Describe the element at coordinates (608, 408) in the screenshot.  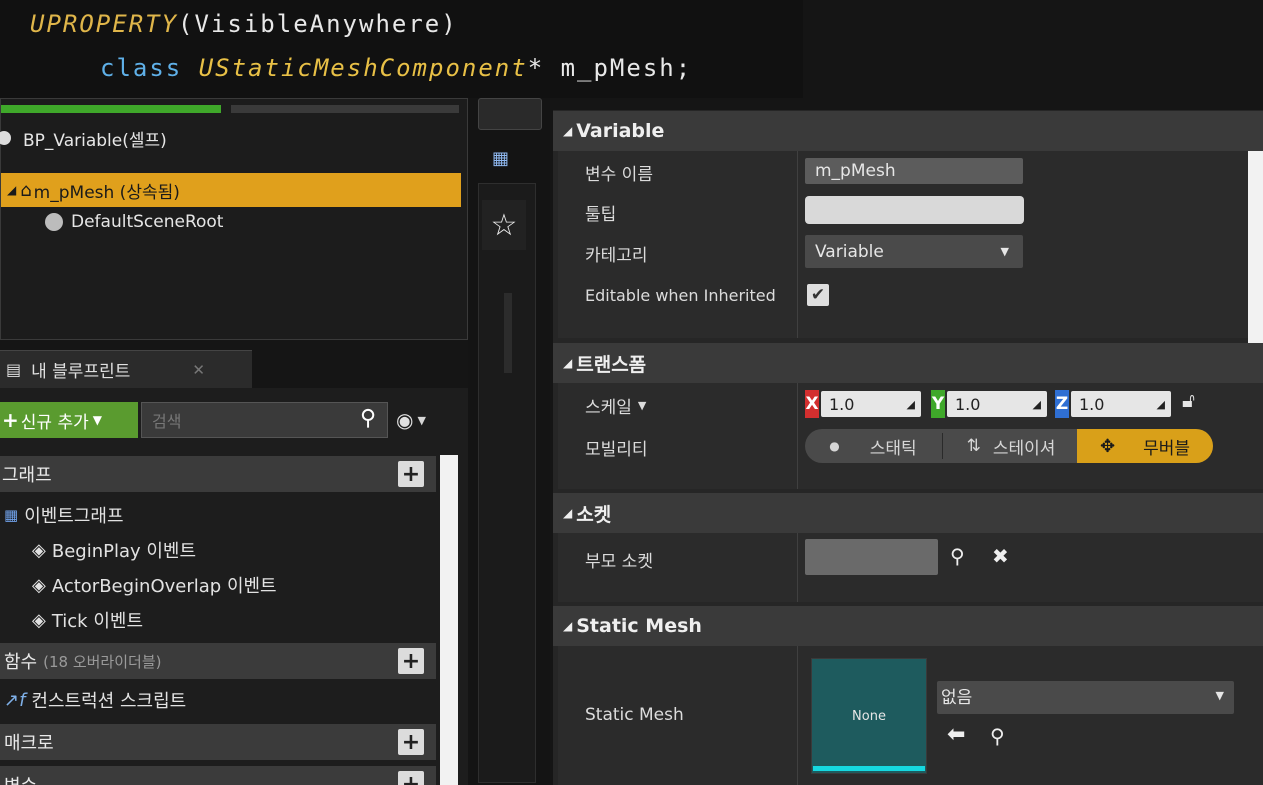
I see `scale-label: 스케일` at that location.